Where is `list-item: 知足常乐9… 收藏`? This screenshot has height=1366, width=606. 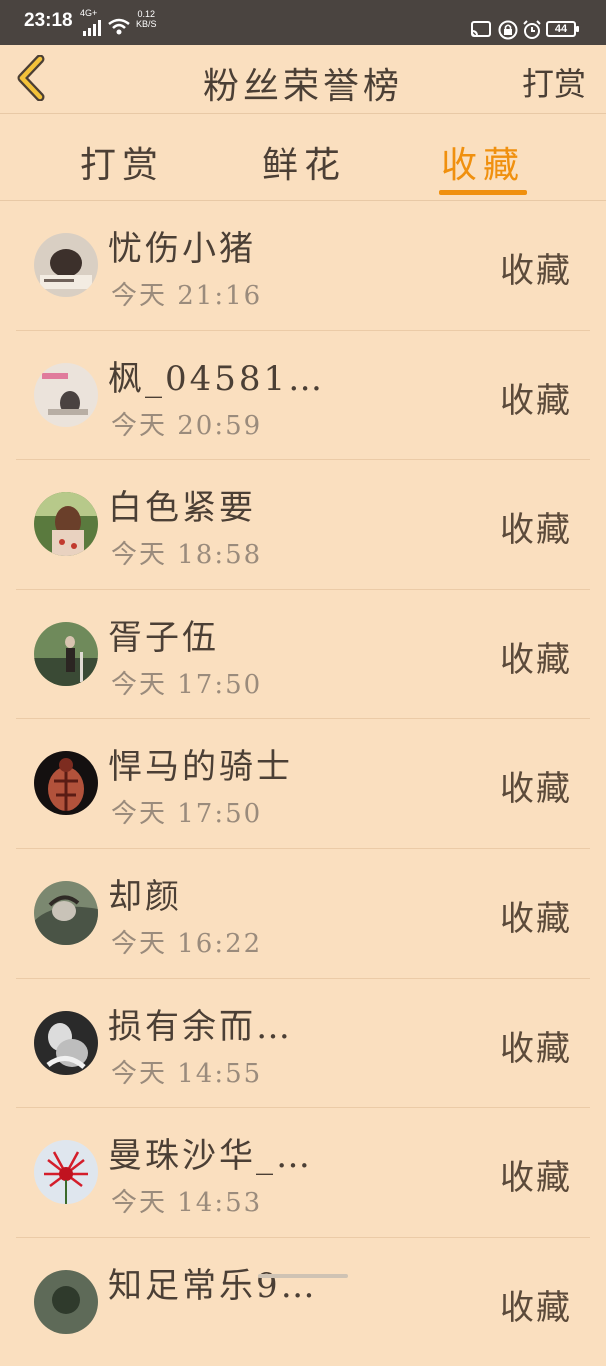 list-item: 知足常乐9… 收藏 is located at coordinates (303, 1302).